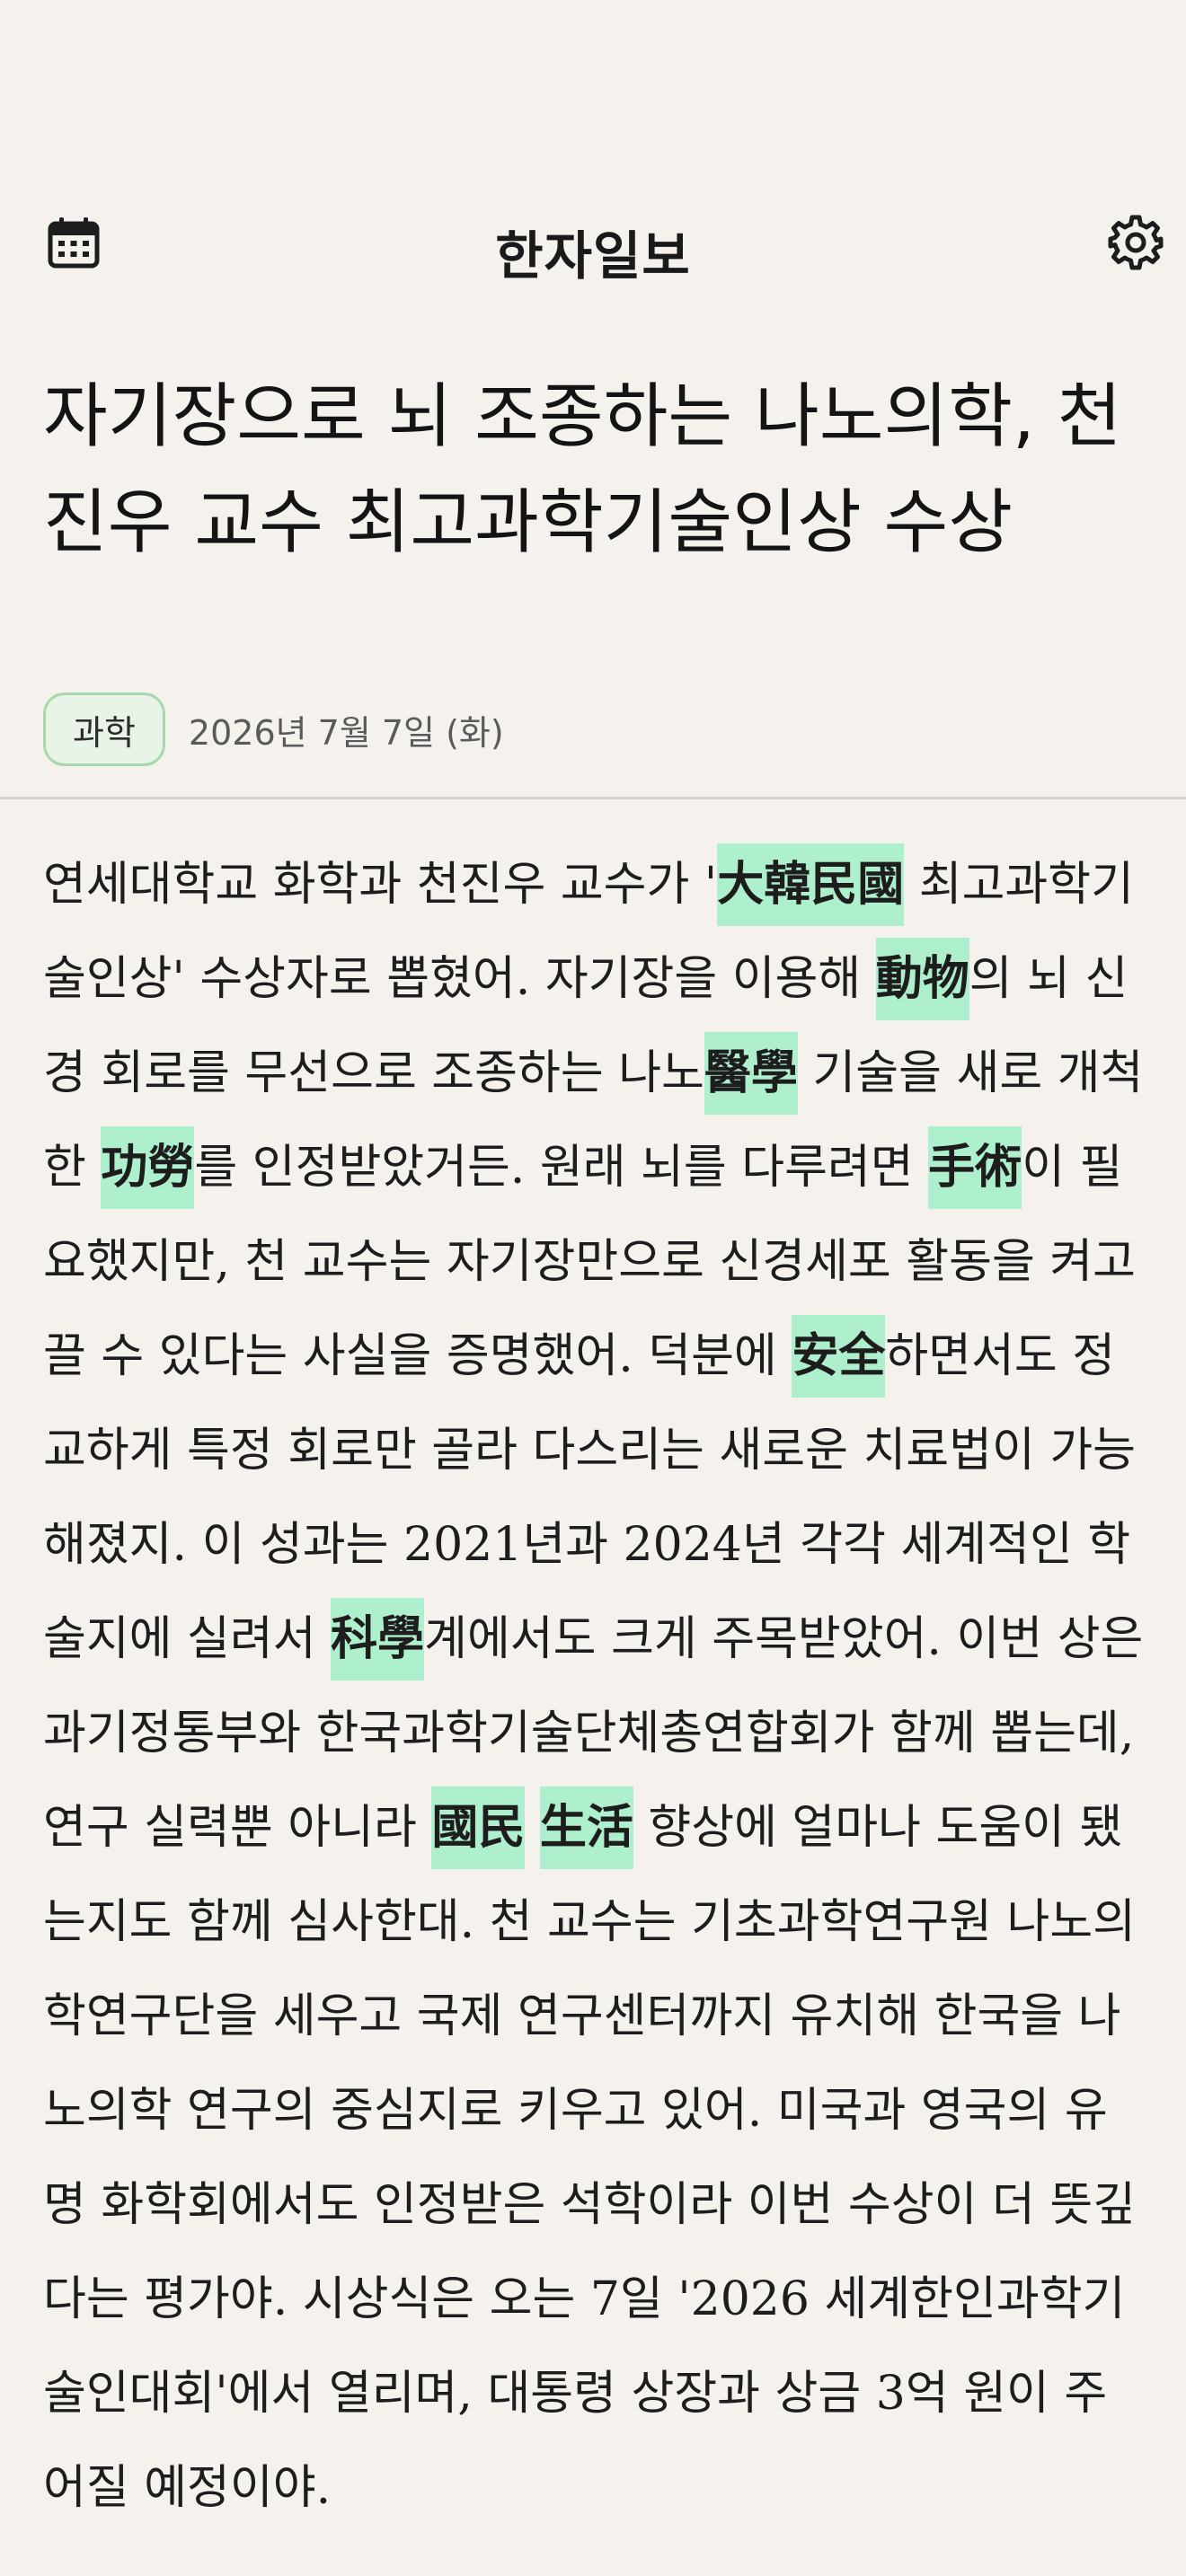  Describe the element at coordinates (378, 1639) in the screenshot. I see `hanja-word: 科學` at that location.